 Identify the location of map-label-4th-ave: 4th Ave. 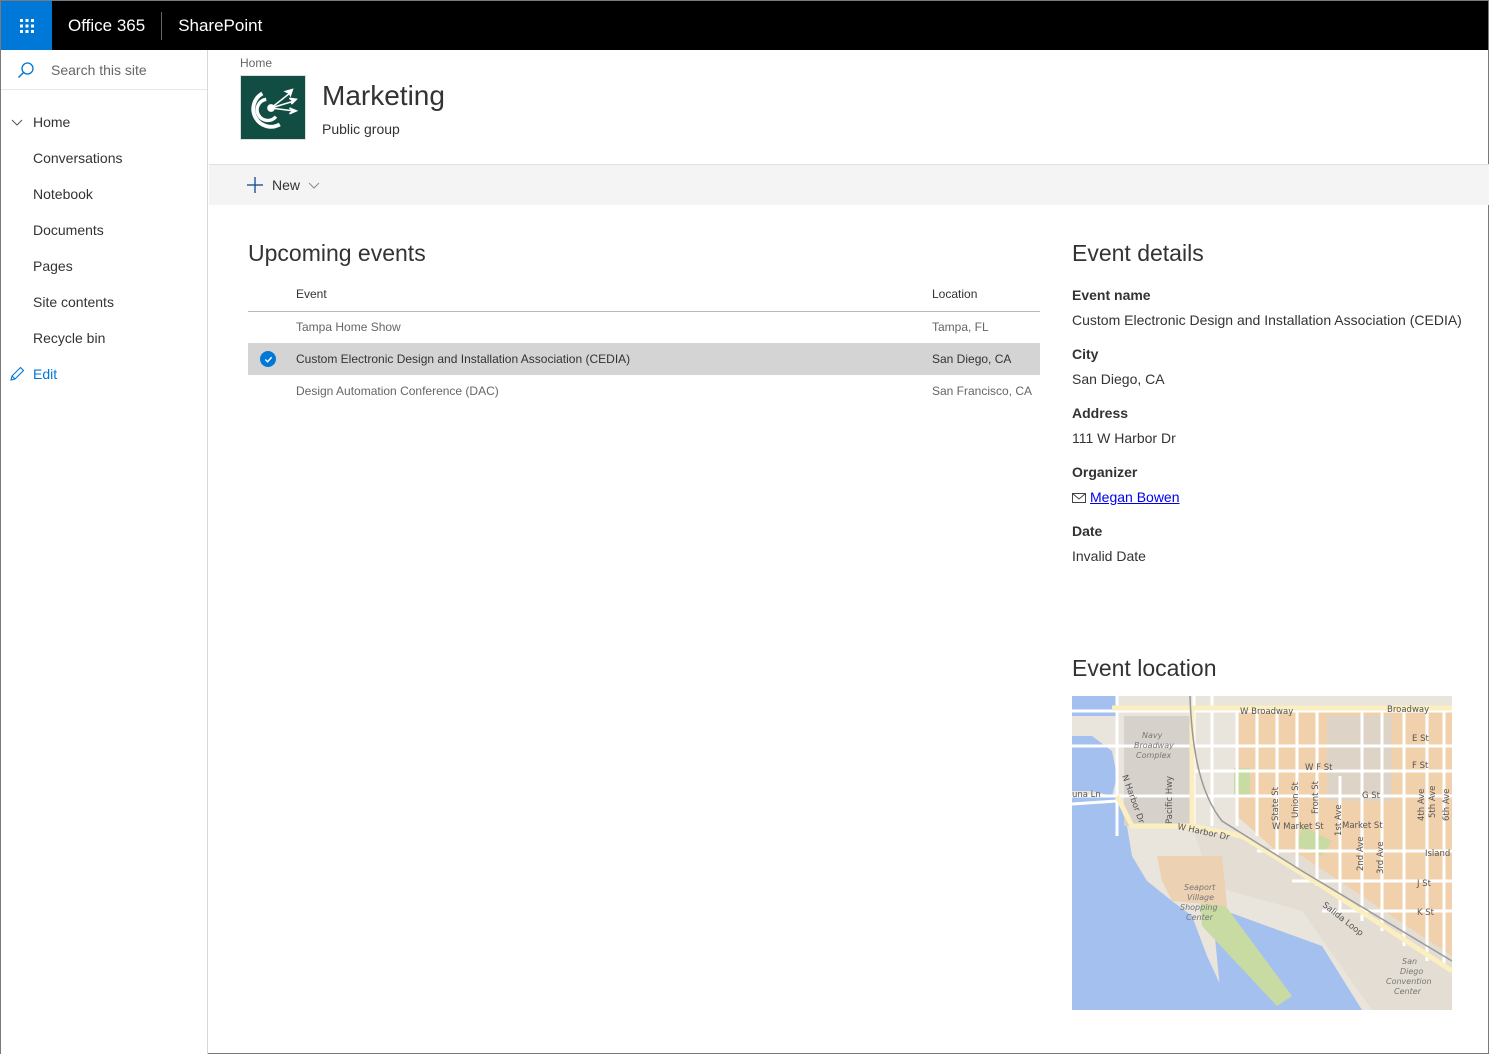
(1422, 805).